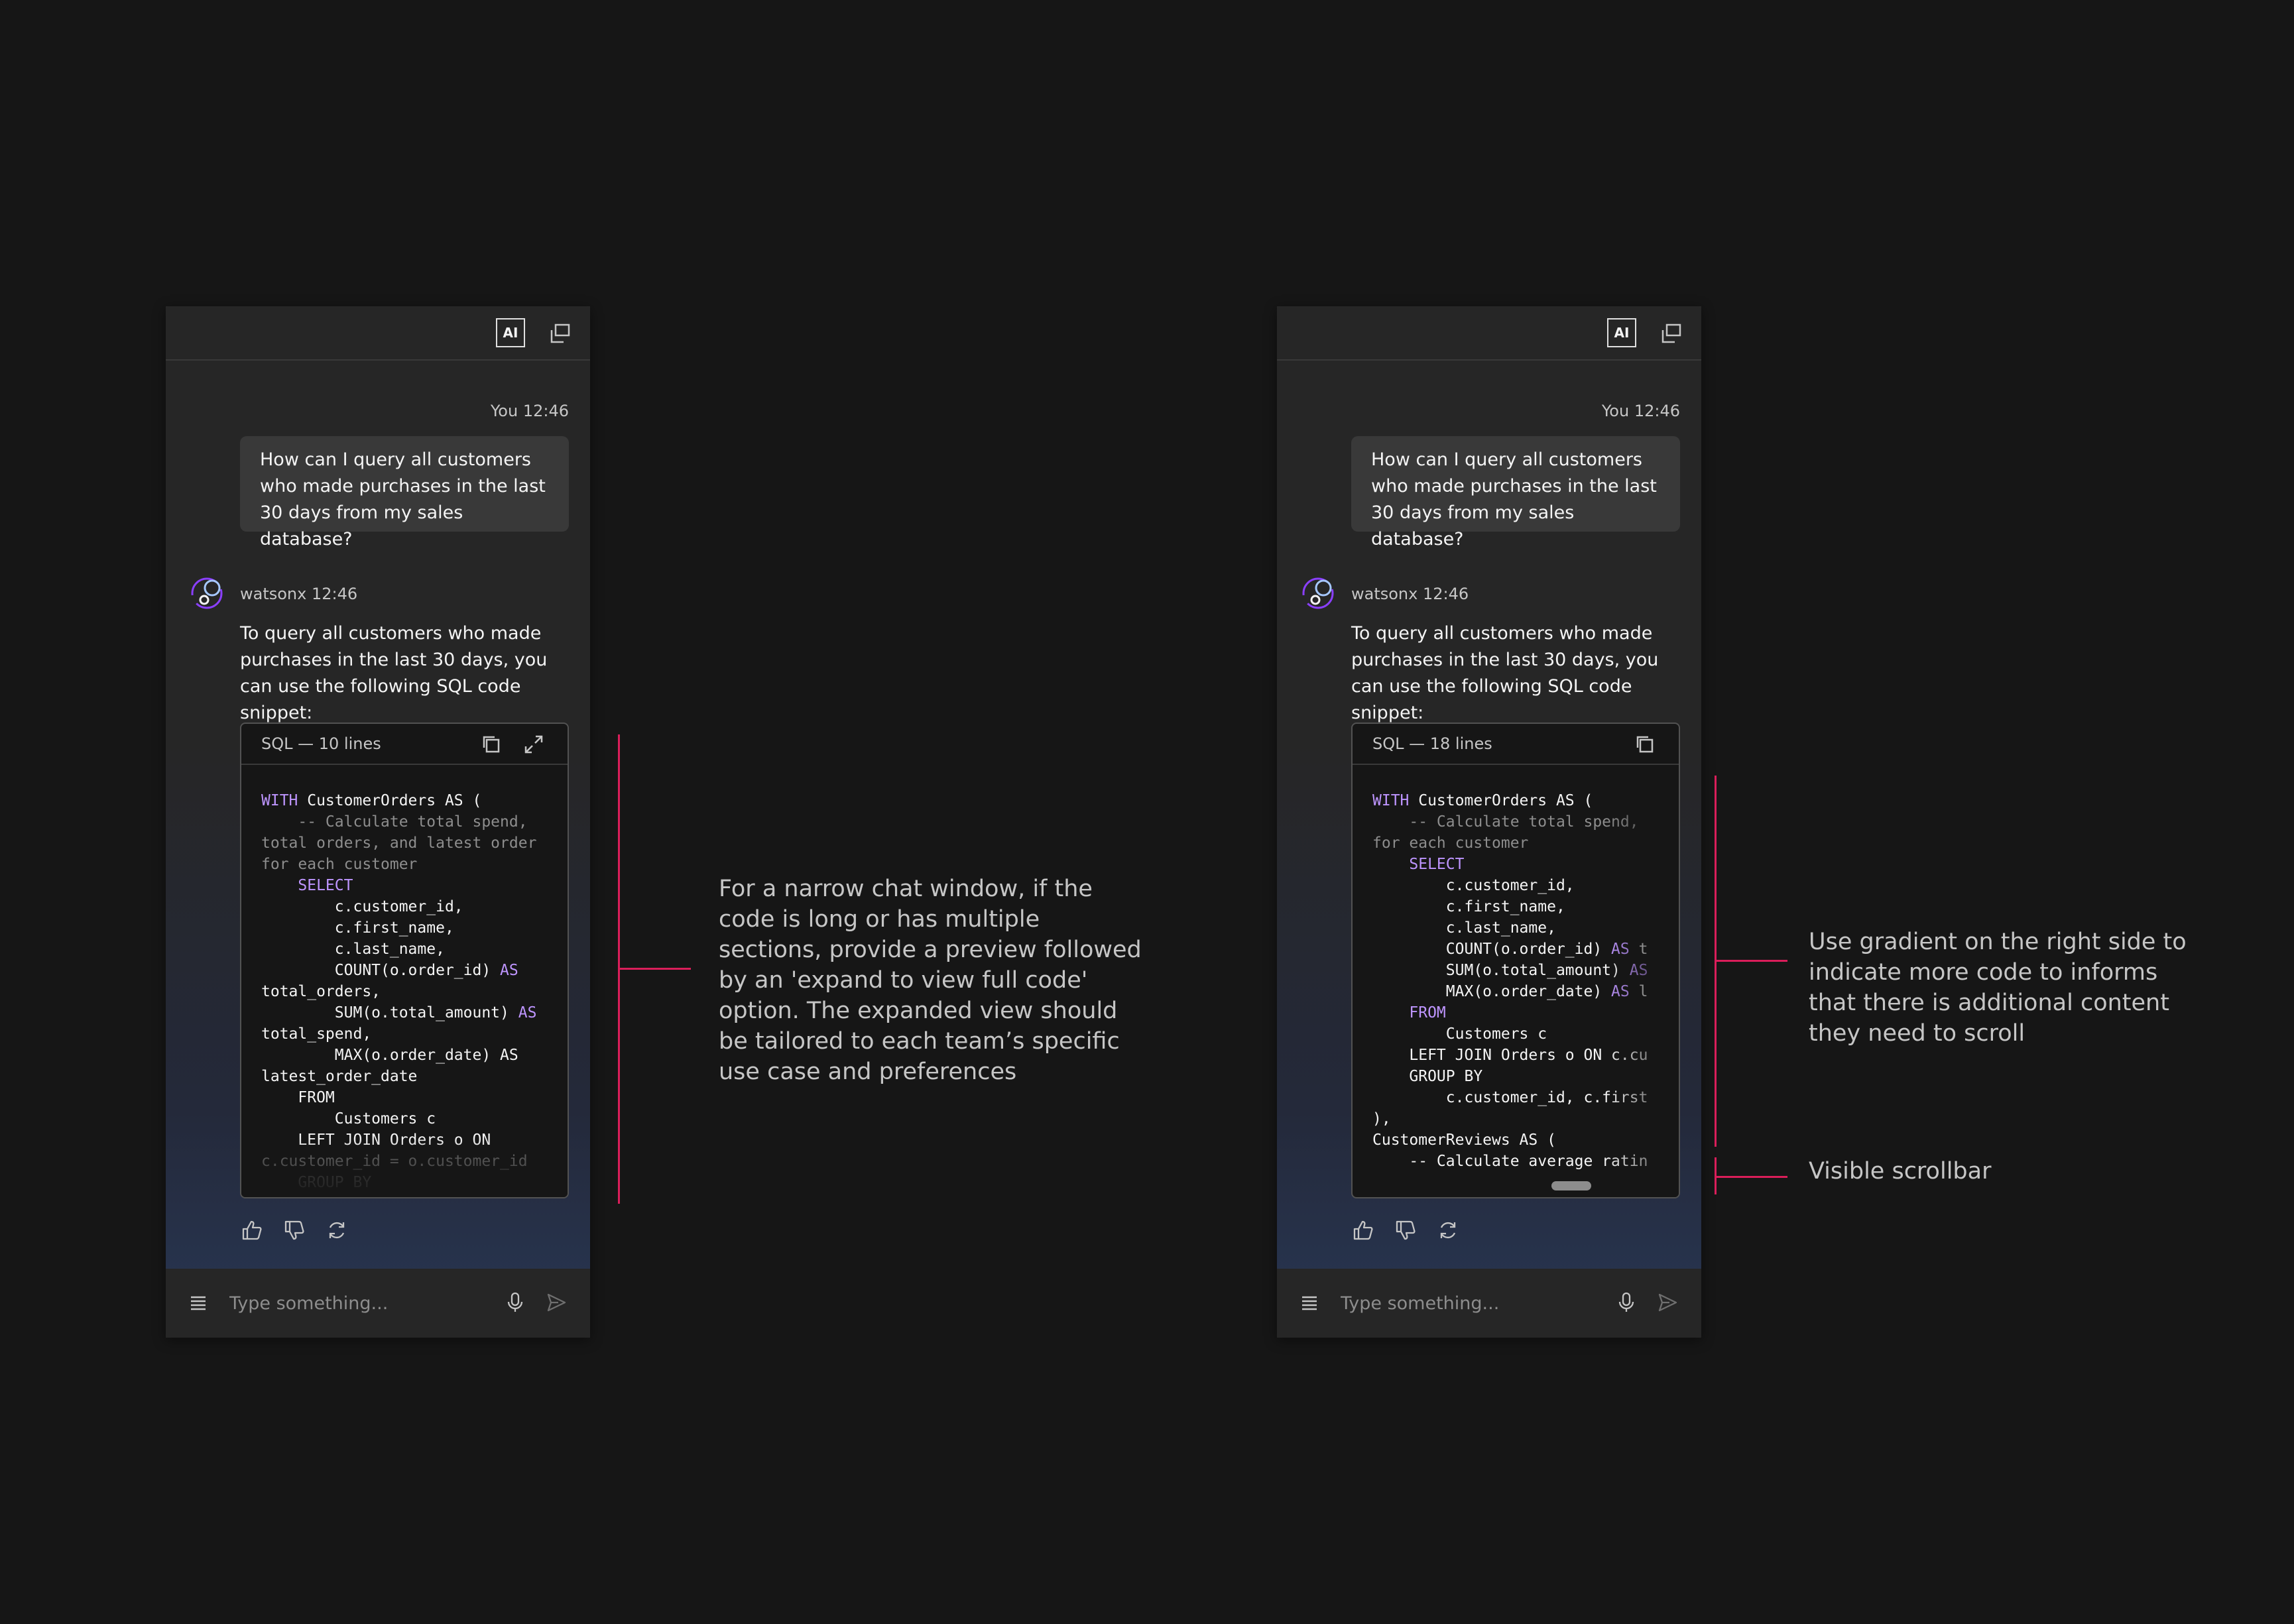 The height and width of the screenshot is (1624, 2294). Describe the element at coordinates (1900, 1171) in the screenshot. I see `annotation-scrollbar: Visible scrollbar` at that location.